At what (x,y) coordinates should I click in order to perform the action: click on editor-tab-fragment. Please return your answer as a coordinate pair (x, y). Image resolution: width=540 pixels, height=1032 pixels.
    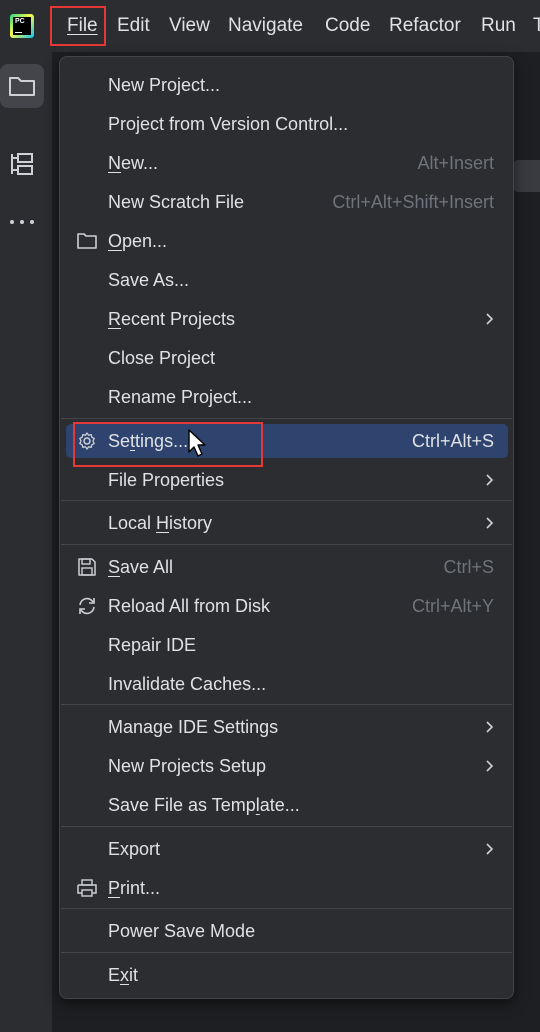
    Looking at the image, I should click on (526, 176).